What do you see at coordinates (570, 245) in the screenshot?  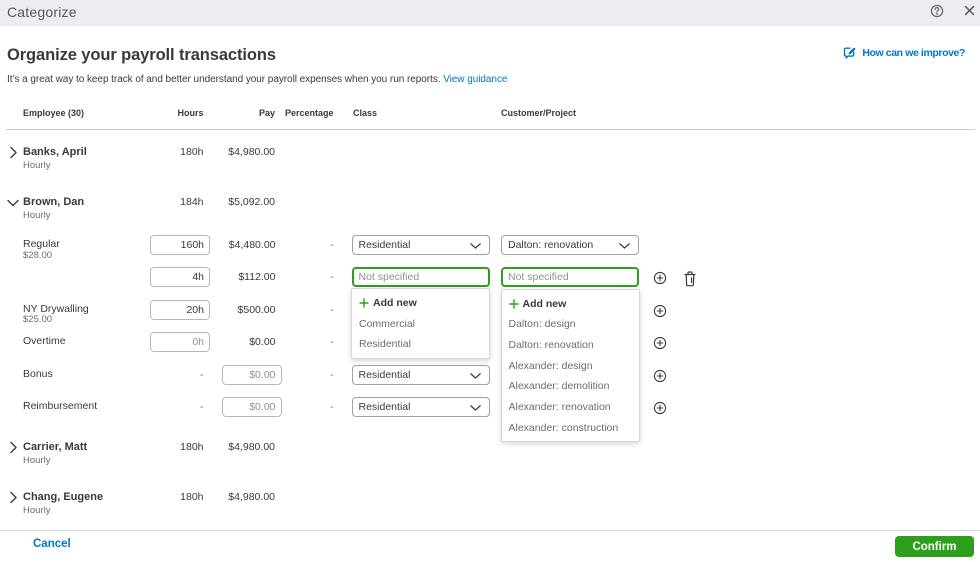 I see `customer-project-select: Dalton: renovation` at bounding box center [570, 245].